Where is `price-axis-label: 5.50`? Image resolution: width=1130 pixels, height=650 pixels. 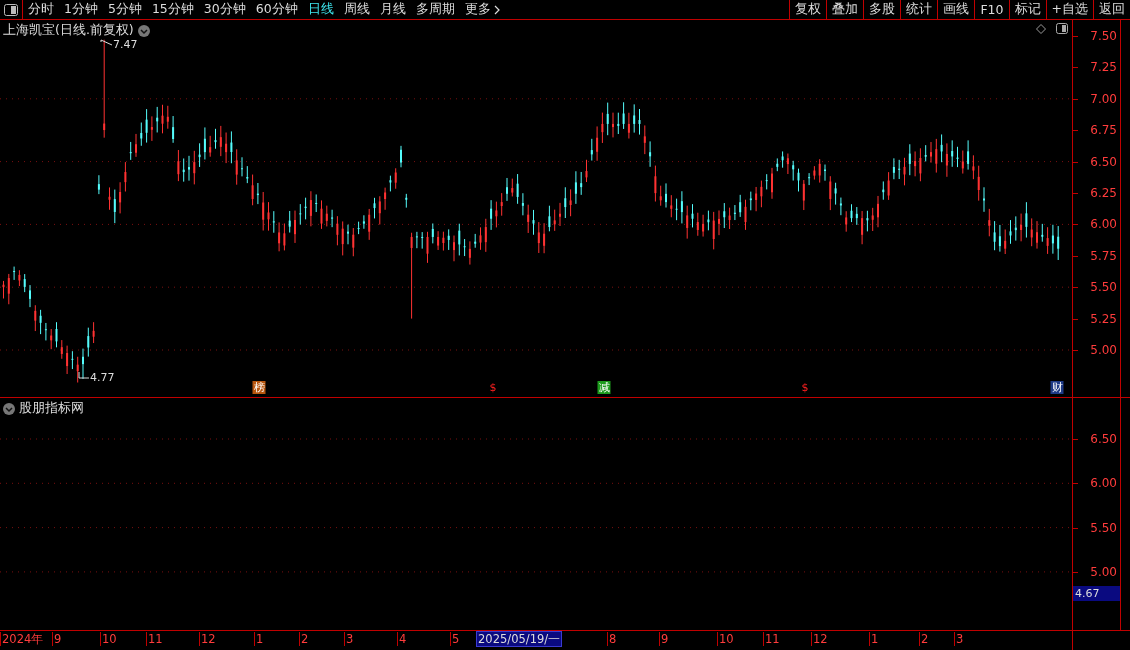 price-axis-label: 5.50 is located at coordinates (1103, 287).